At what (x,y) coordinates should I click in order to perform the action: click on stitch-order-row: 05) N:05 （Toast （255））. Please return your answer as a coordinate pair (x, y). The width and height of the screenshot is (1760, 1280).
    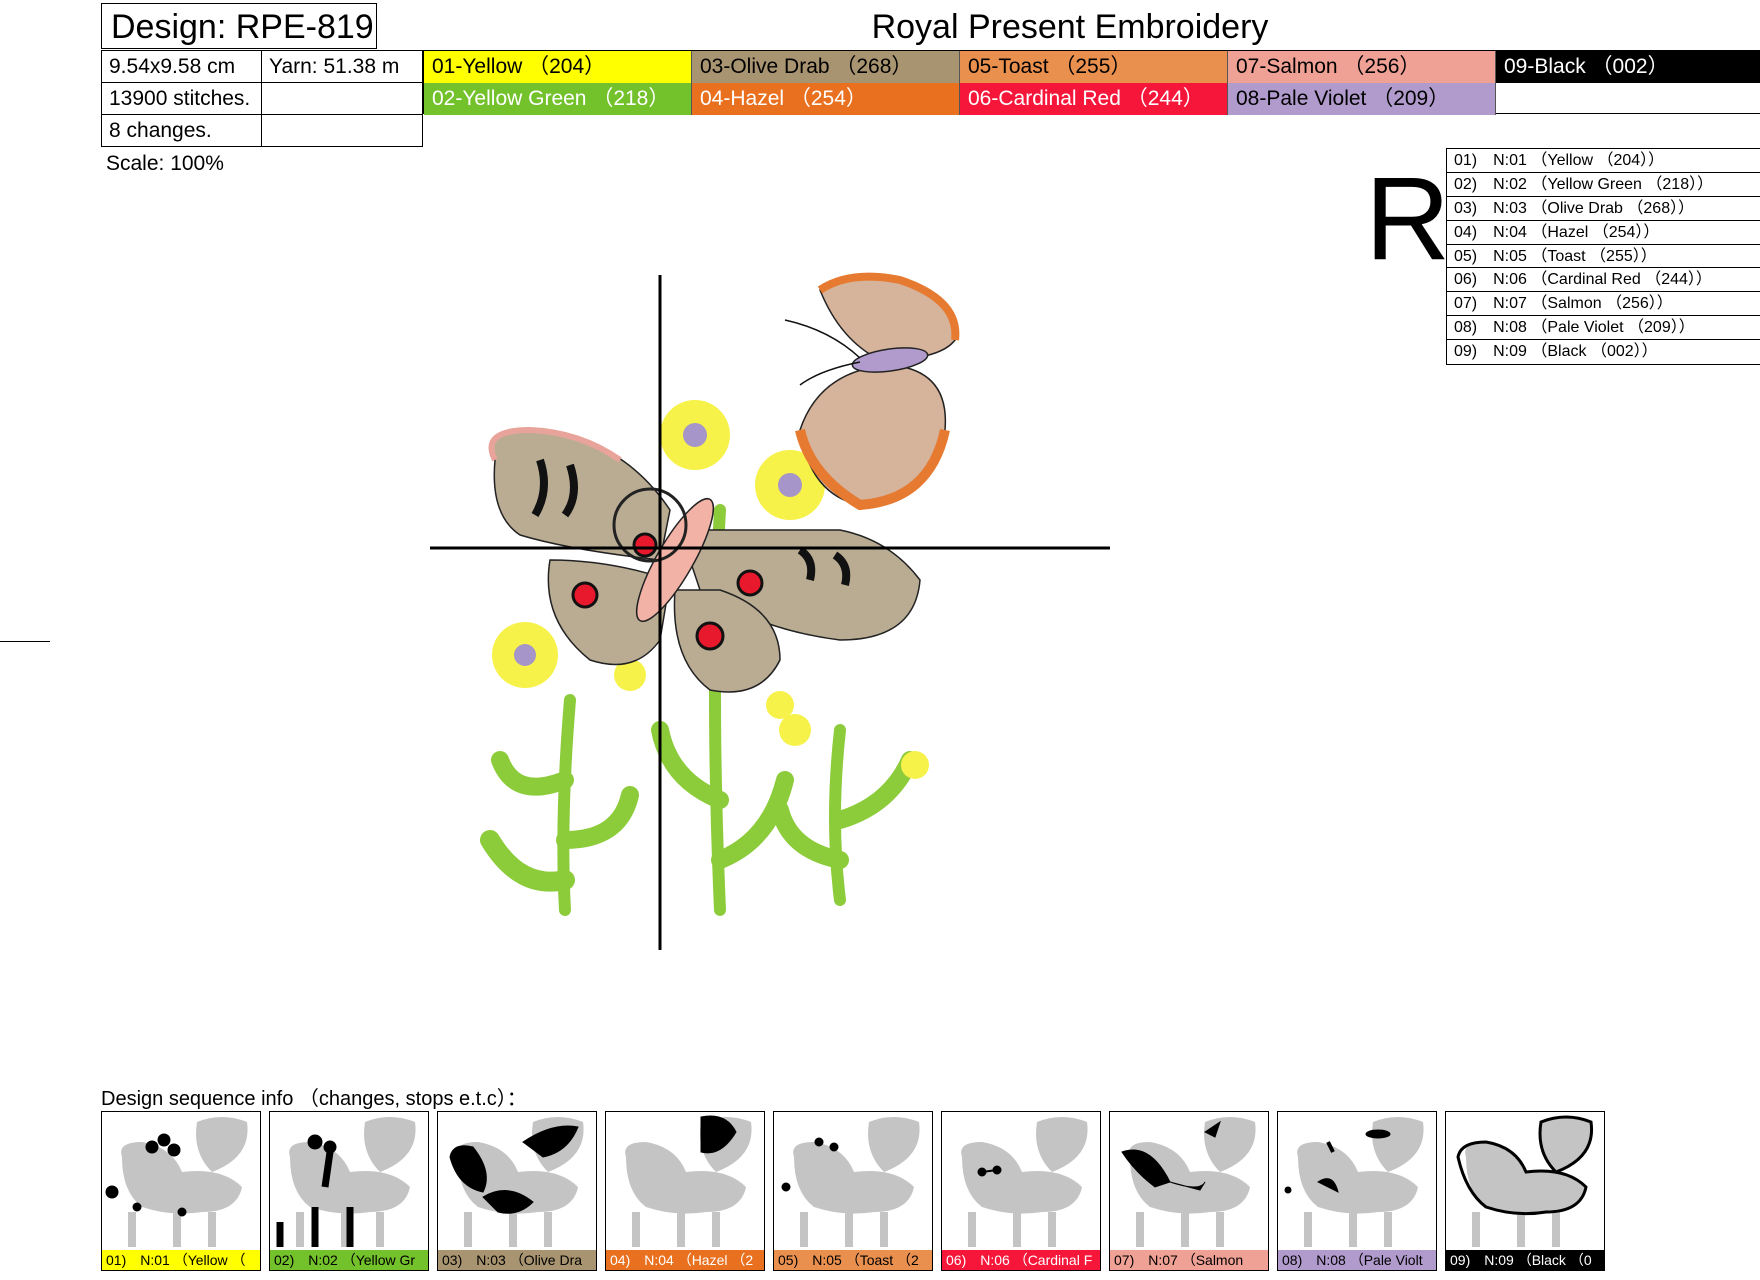
    Looking at the image, I should click on (1603, 257).